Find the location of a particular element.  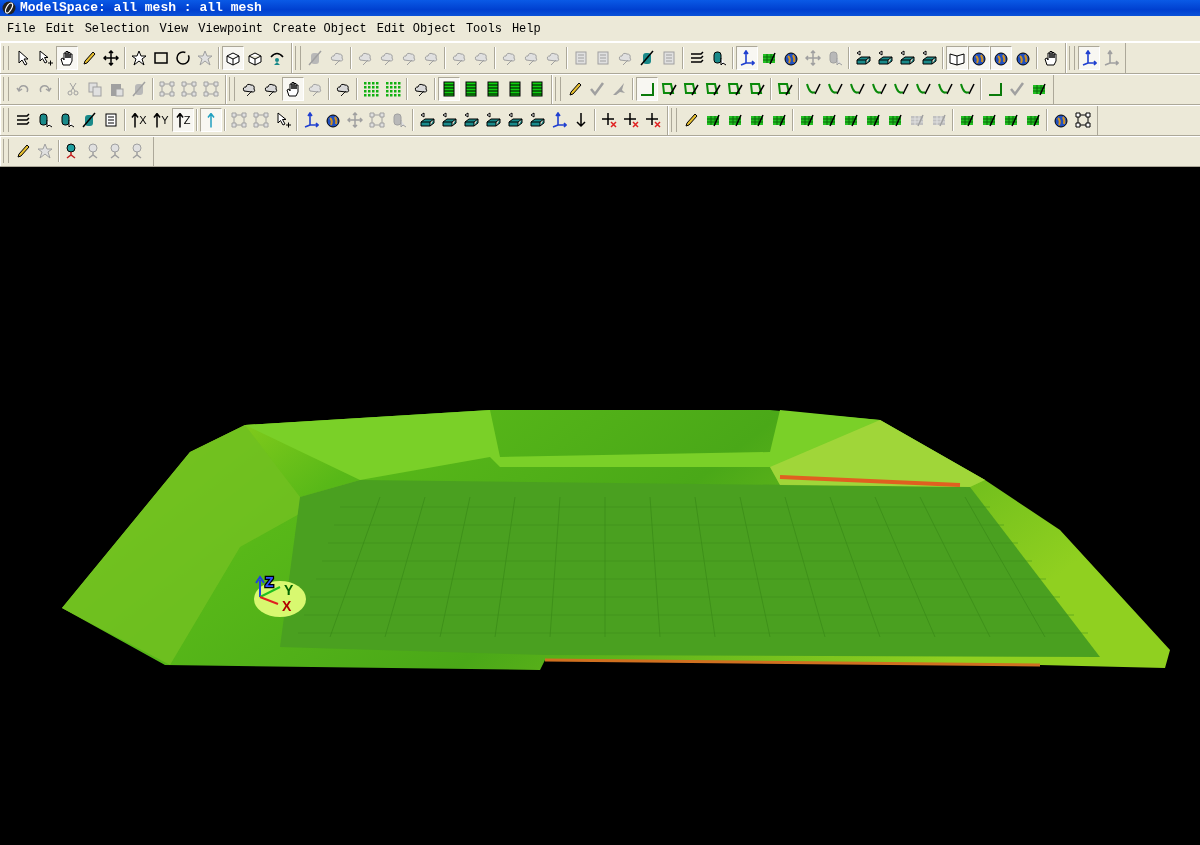

menu-item: File is located at coordinates (21, 28).